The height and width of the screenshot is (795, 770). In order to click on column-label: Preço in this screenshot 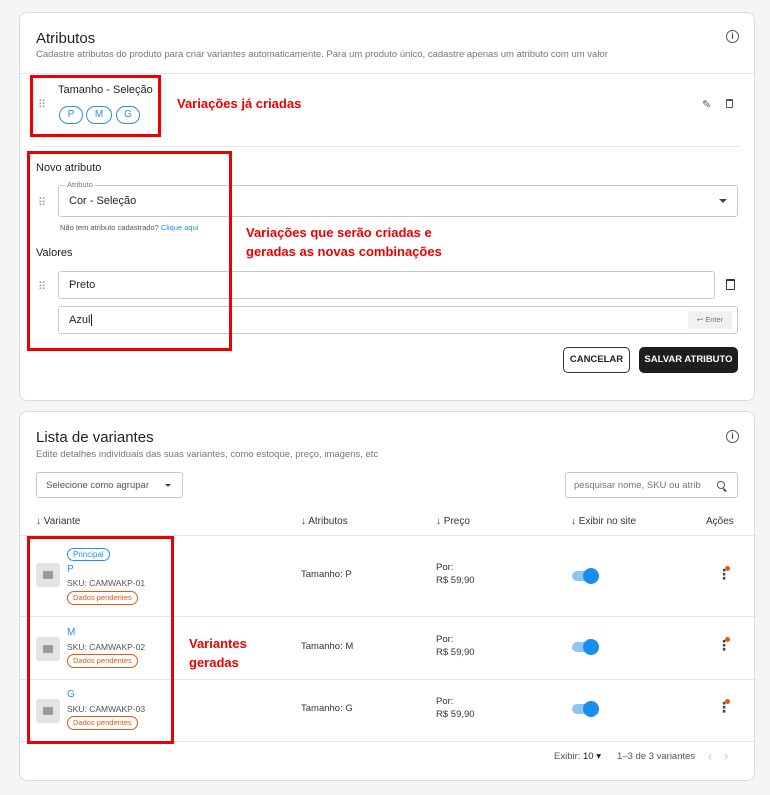, I will do `click(456, 521)`.